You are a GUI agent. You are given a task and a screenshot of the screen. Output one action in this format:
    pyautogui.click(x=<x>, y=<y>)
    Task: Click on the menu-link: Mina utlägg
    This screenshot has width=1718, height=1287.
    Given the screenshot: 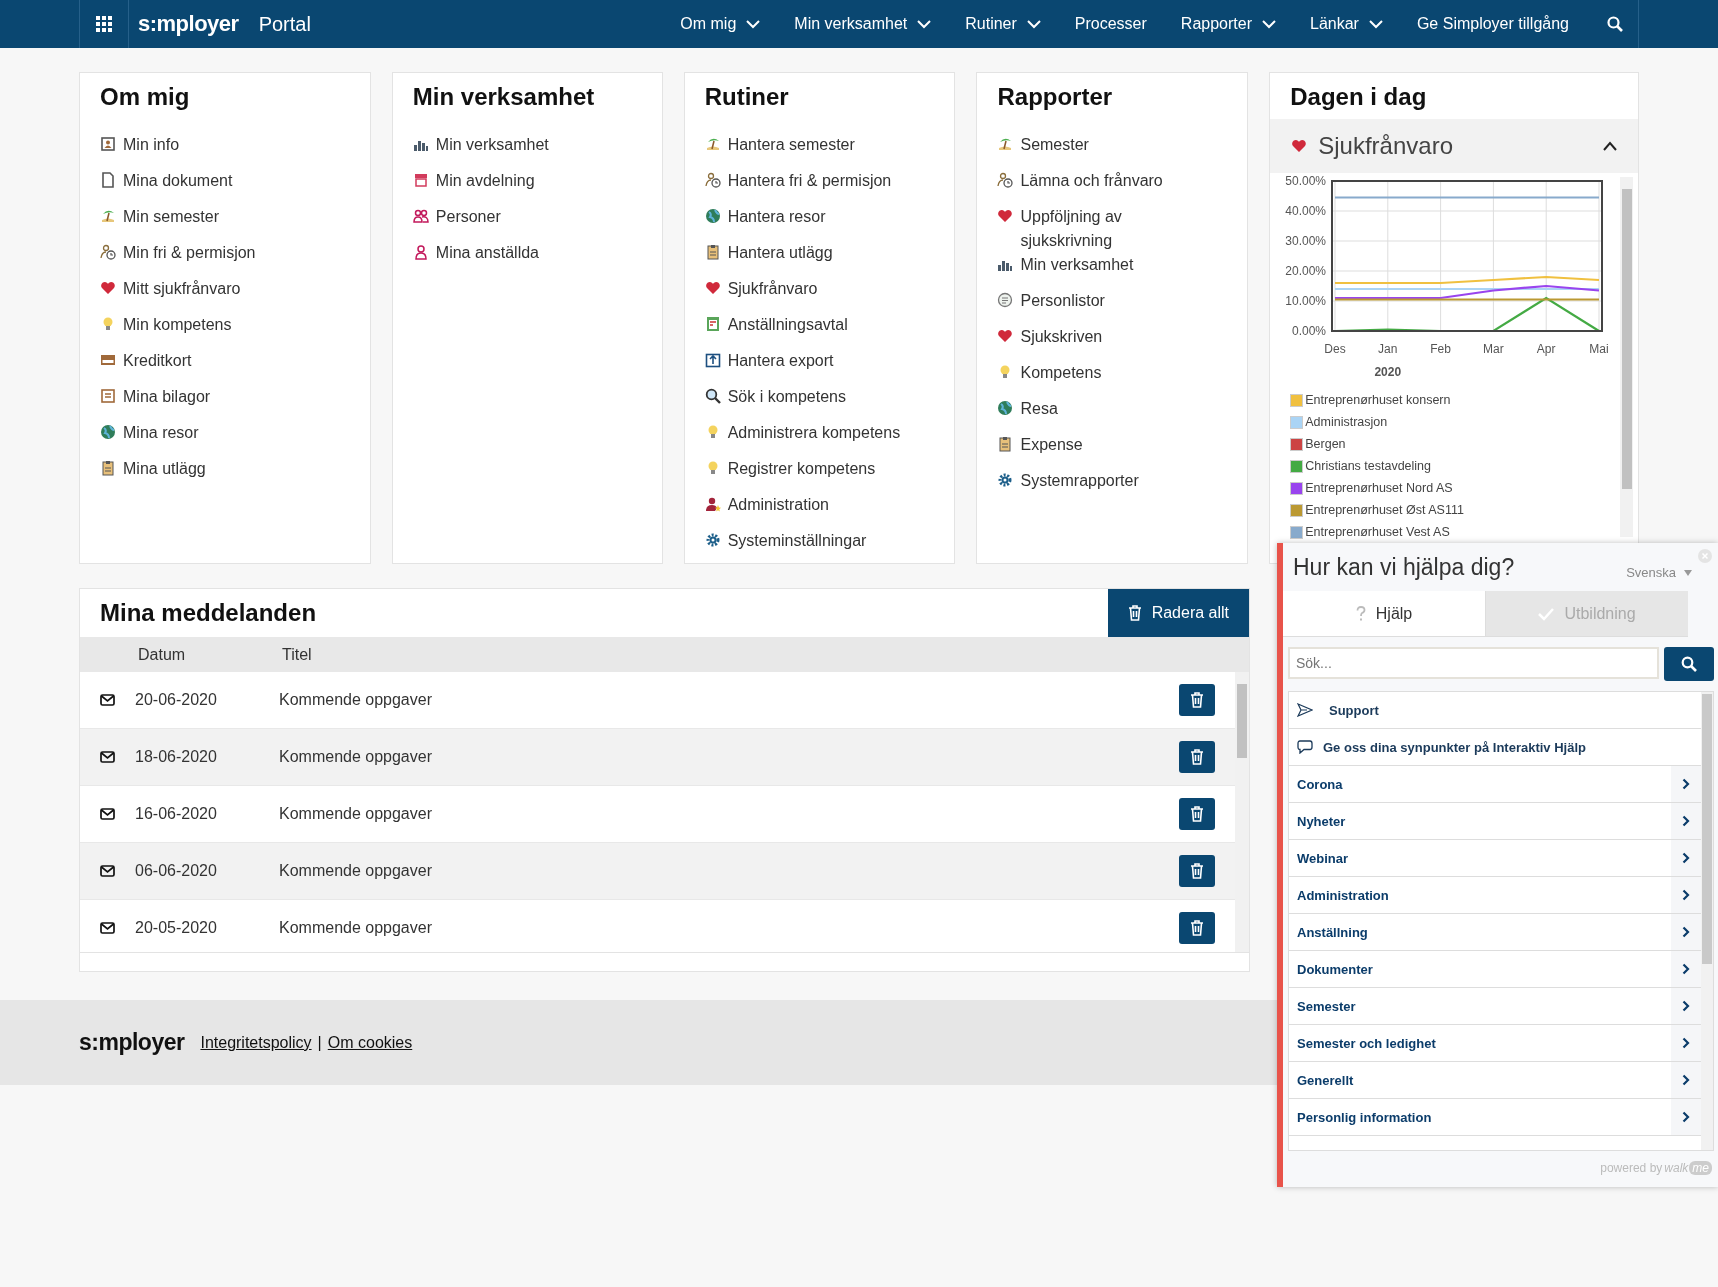 What is the action you would take?
    pyautogui.click(x=164, y=469)
    